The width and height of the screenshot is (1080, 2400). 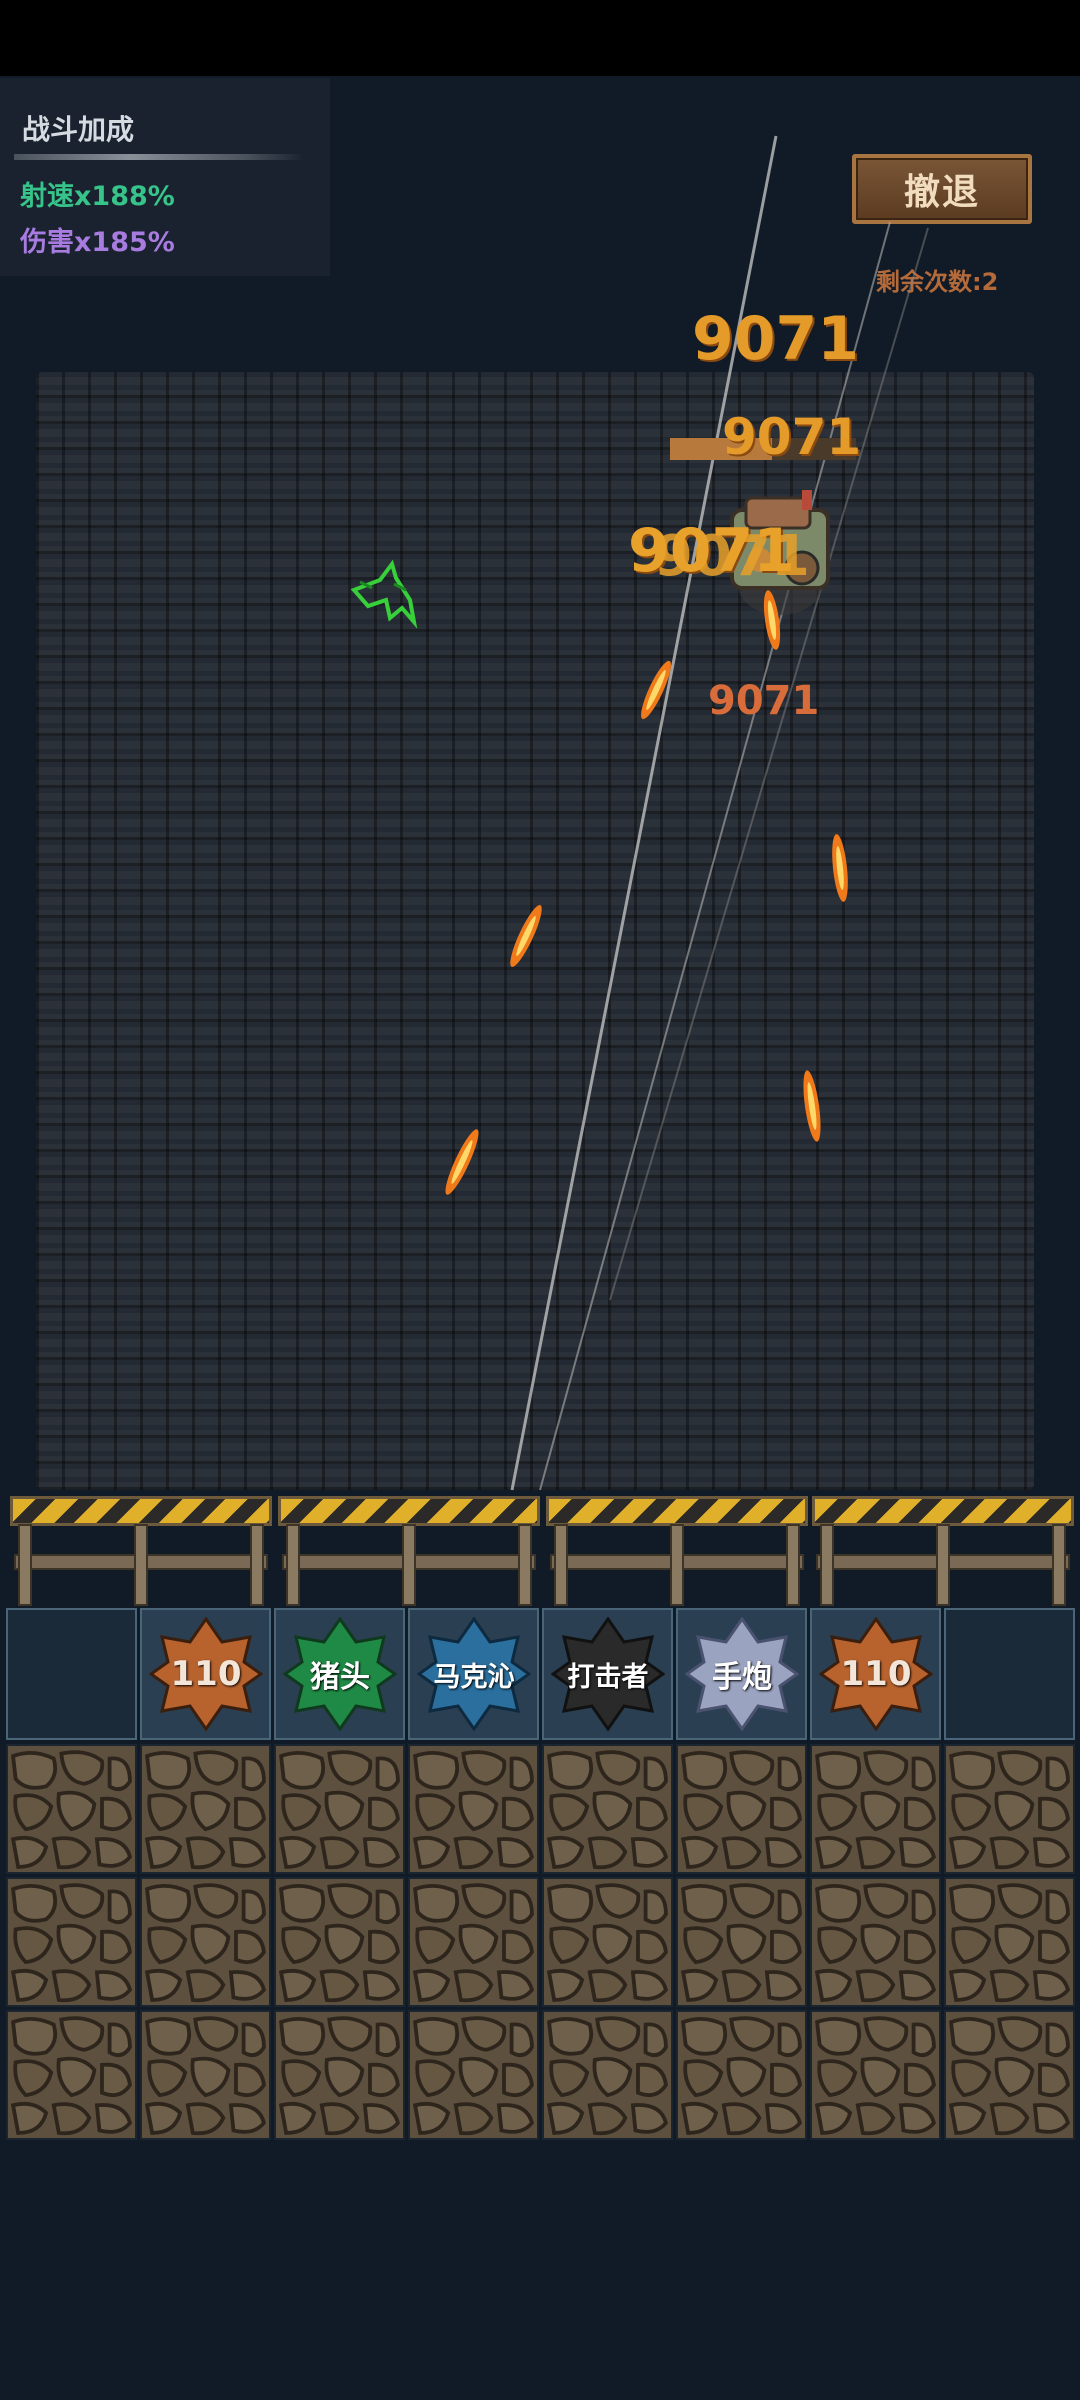 I want to click on weapon-slot: 手炮, so click(x=741, y=1674).